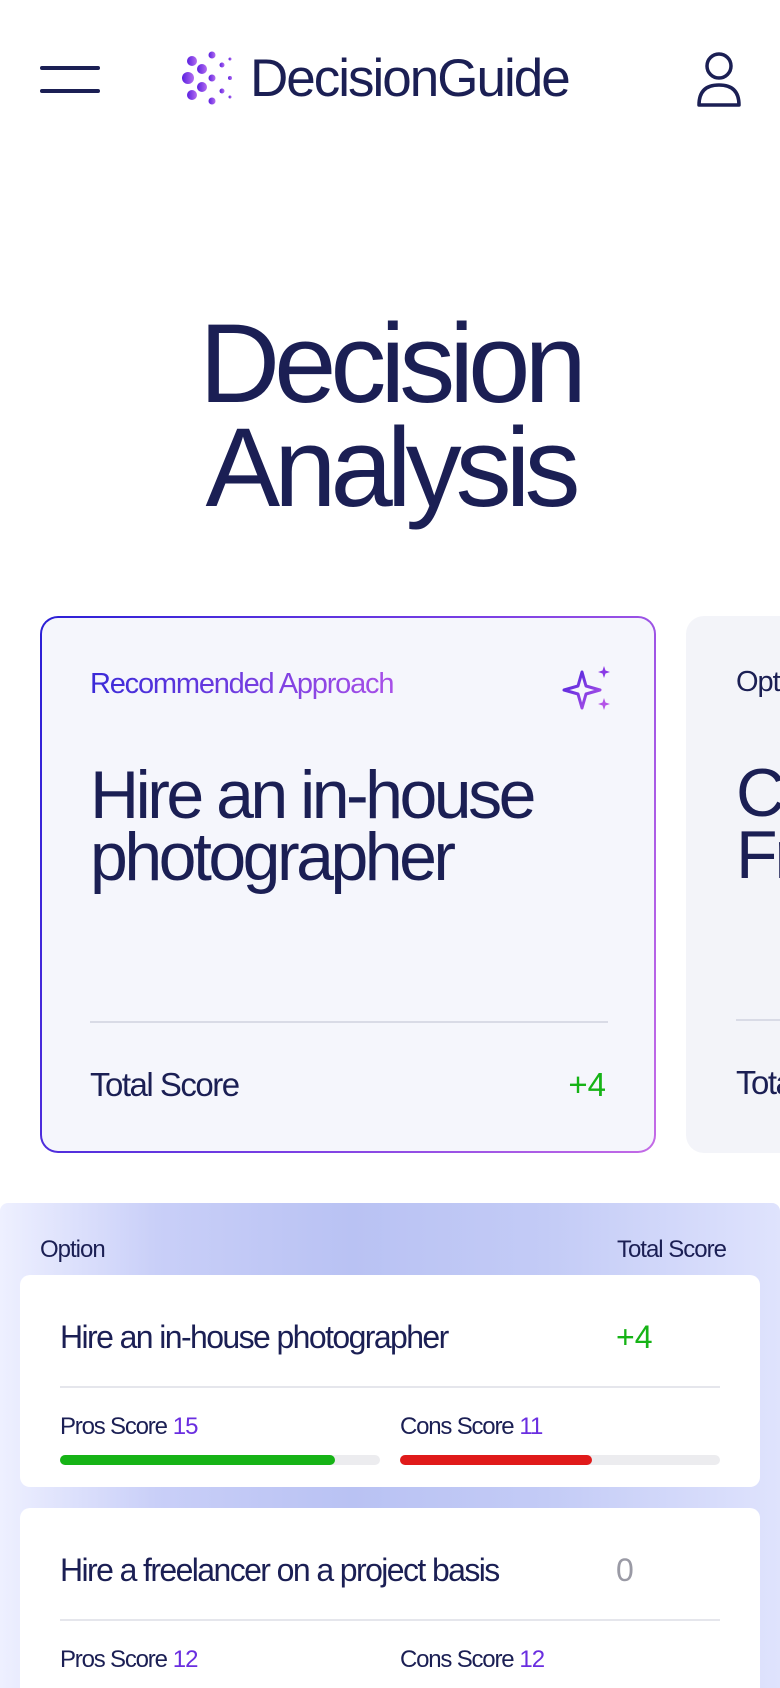 This screenshot has width=780, height=1688. Describe the element at coordinates (560, 1660) in the screenshot. I see `cons-score-metric: Cons Score 12` at that location.